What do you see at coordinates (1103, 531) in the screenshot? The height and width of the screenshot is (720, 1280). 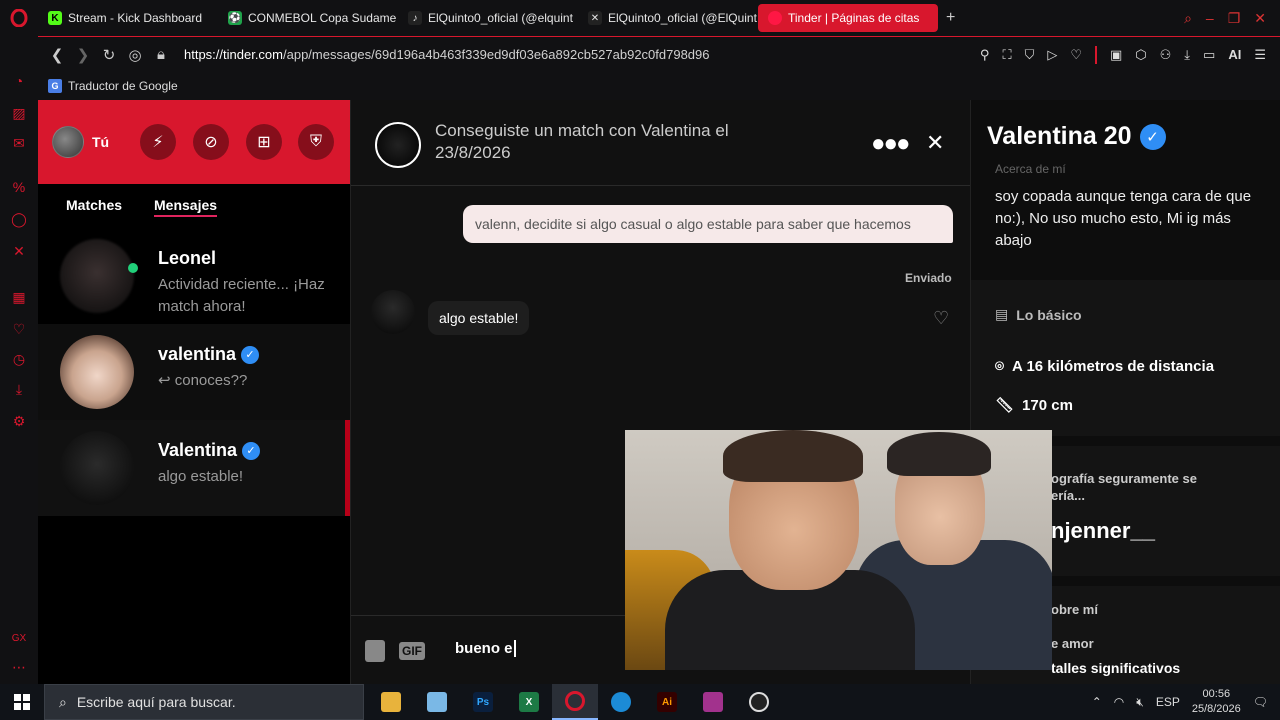 I see `instagram-handle: njenner__` at bounding box center [1103, 531].